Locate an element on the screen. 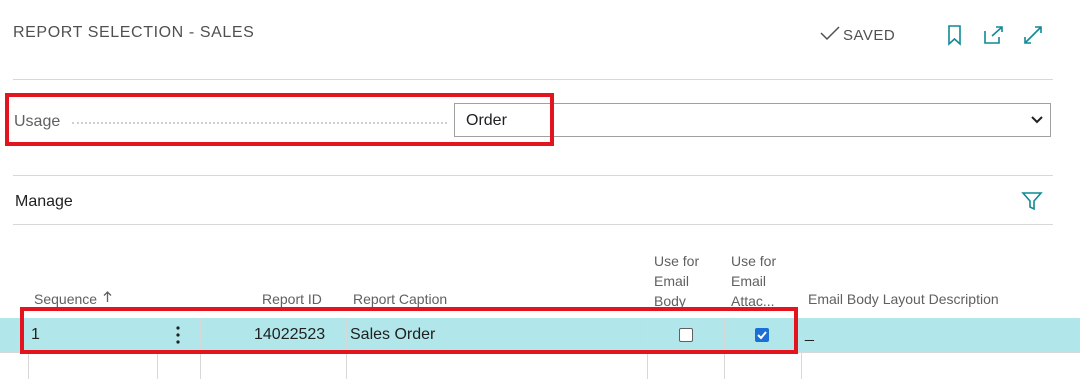 Image resolution: width=1080 pixels, height=379 pixels. chevron-down-icon is located at coordinates (1037, 120).